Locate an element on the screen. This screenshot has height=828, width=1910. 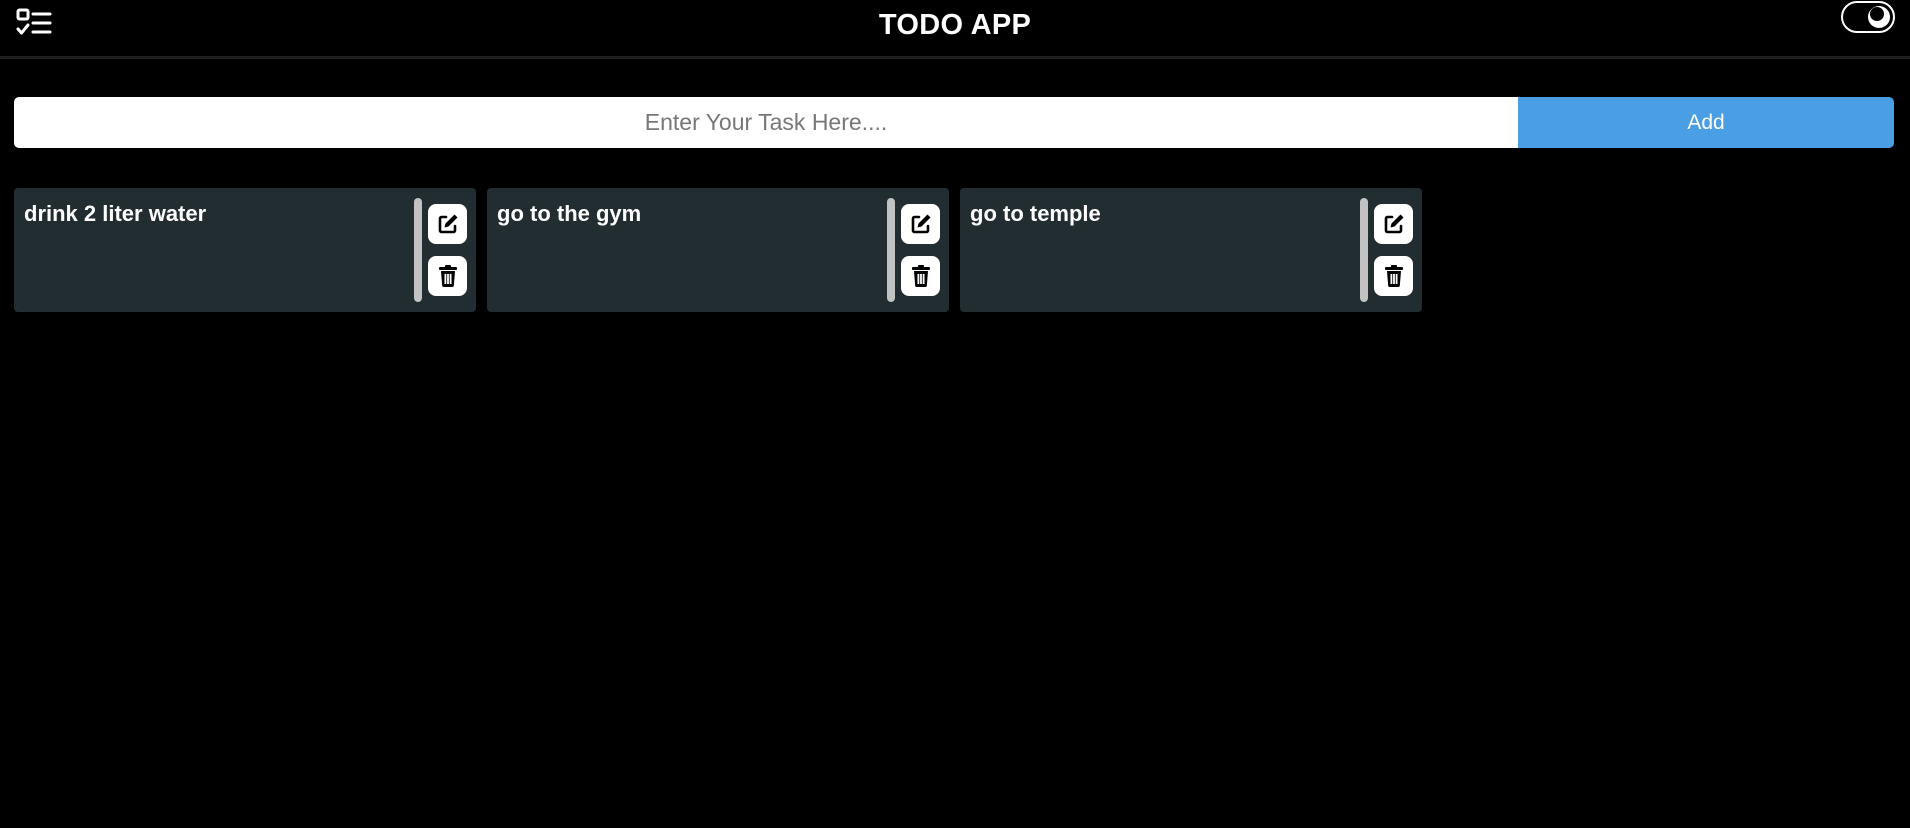
moon-icon is located at coordinates (1879, 17).